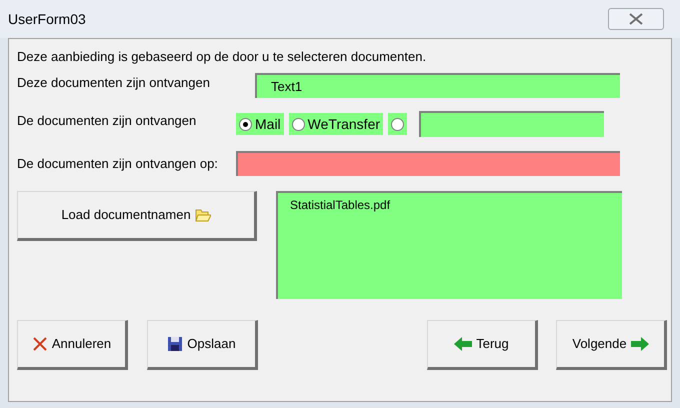  What do you see at coordinates (511, 124) in the screenshot?
I see `text-field` at bounding box center [511, 124].